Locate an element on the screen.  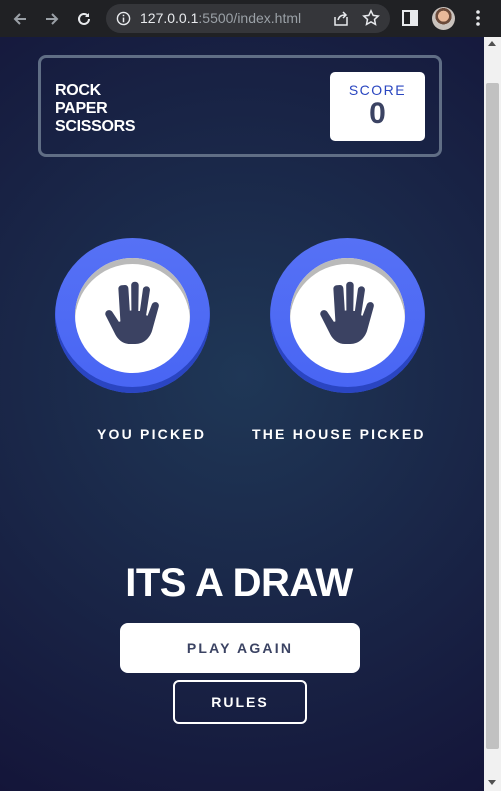
vertical-scrollbar is located at coordinates (492, 414).